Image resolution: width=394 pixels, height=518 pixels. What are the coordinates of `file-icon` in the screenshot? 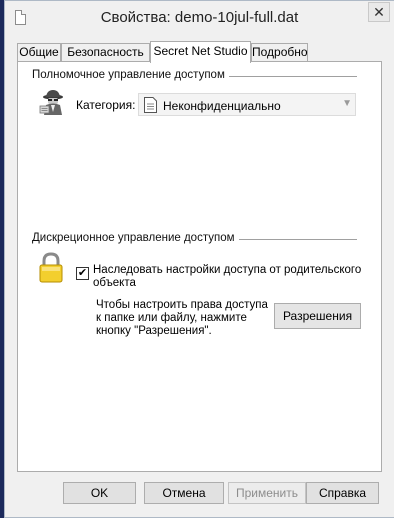 It's located at (20, 17).